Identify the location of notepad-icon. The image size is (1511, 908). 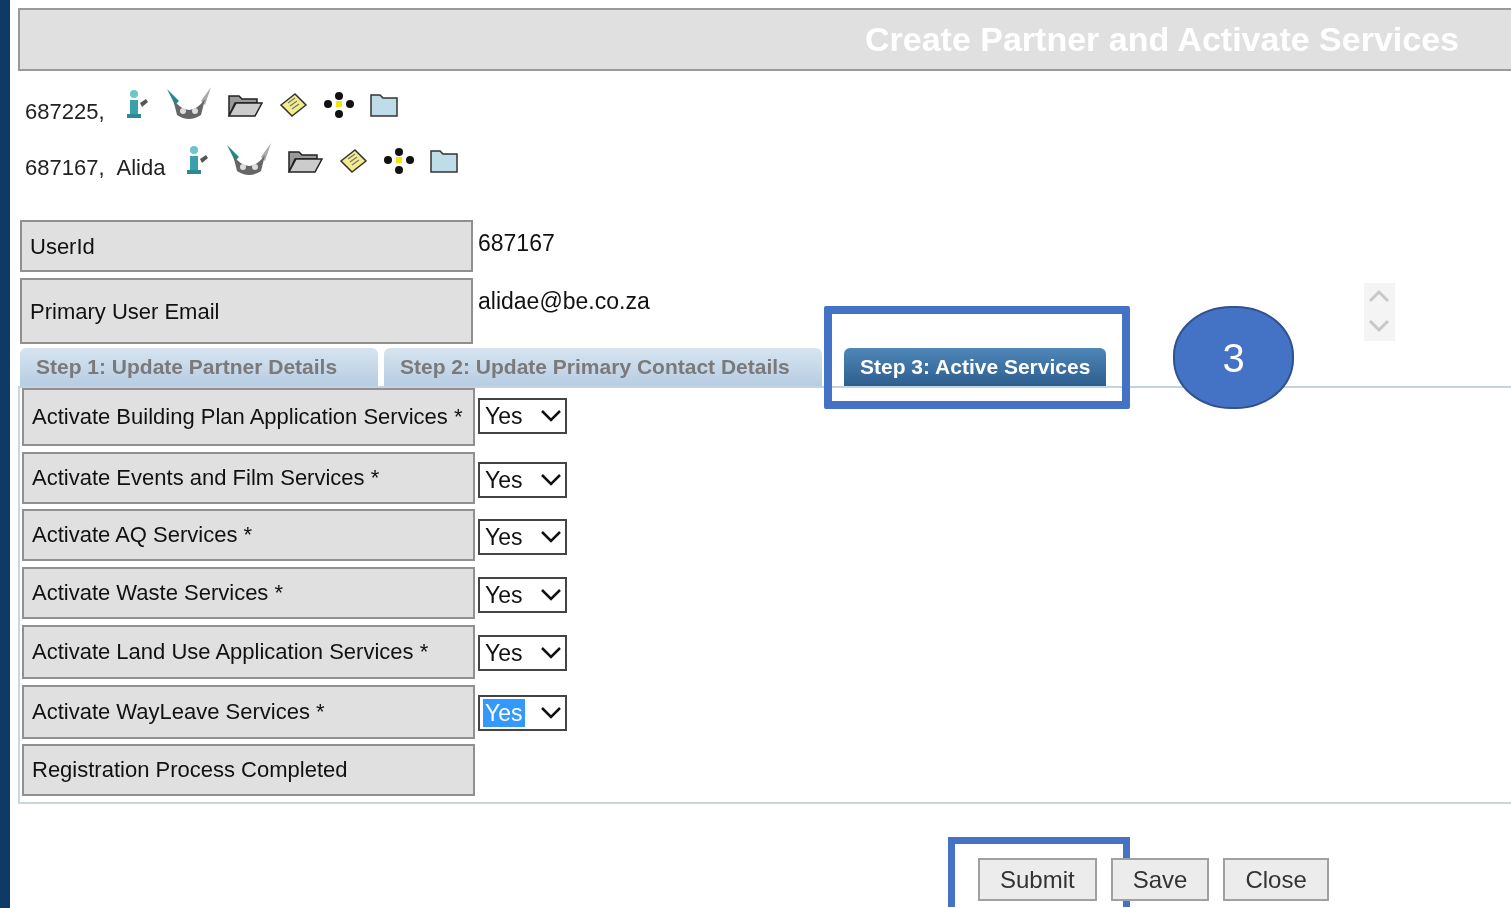
(353, 161).